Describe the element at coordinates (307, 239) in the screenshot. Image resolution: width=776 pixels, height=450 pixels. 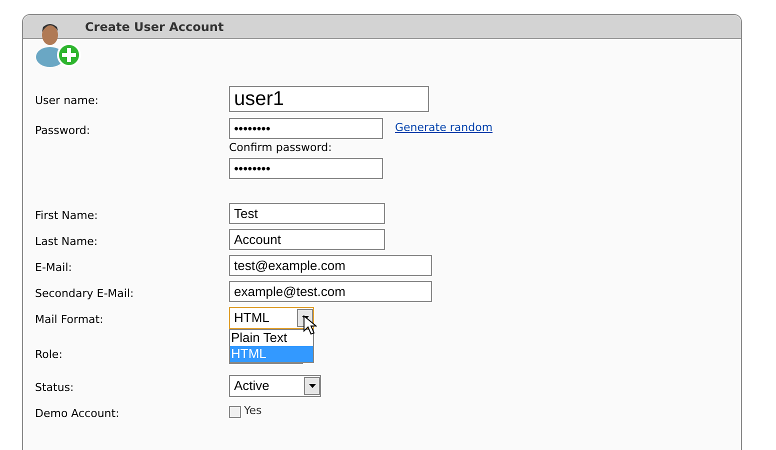
I see `last-name-field: Account` at that location.